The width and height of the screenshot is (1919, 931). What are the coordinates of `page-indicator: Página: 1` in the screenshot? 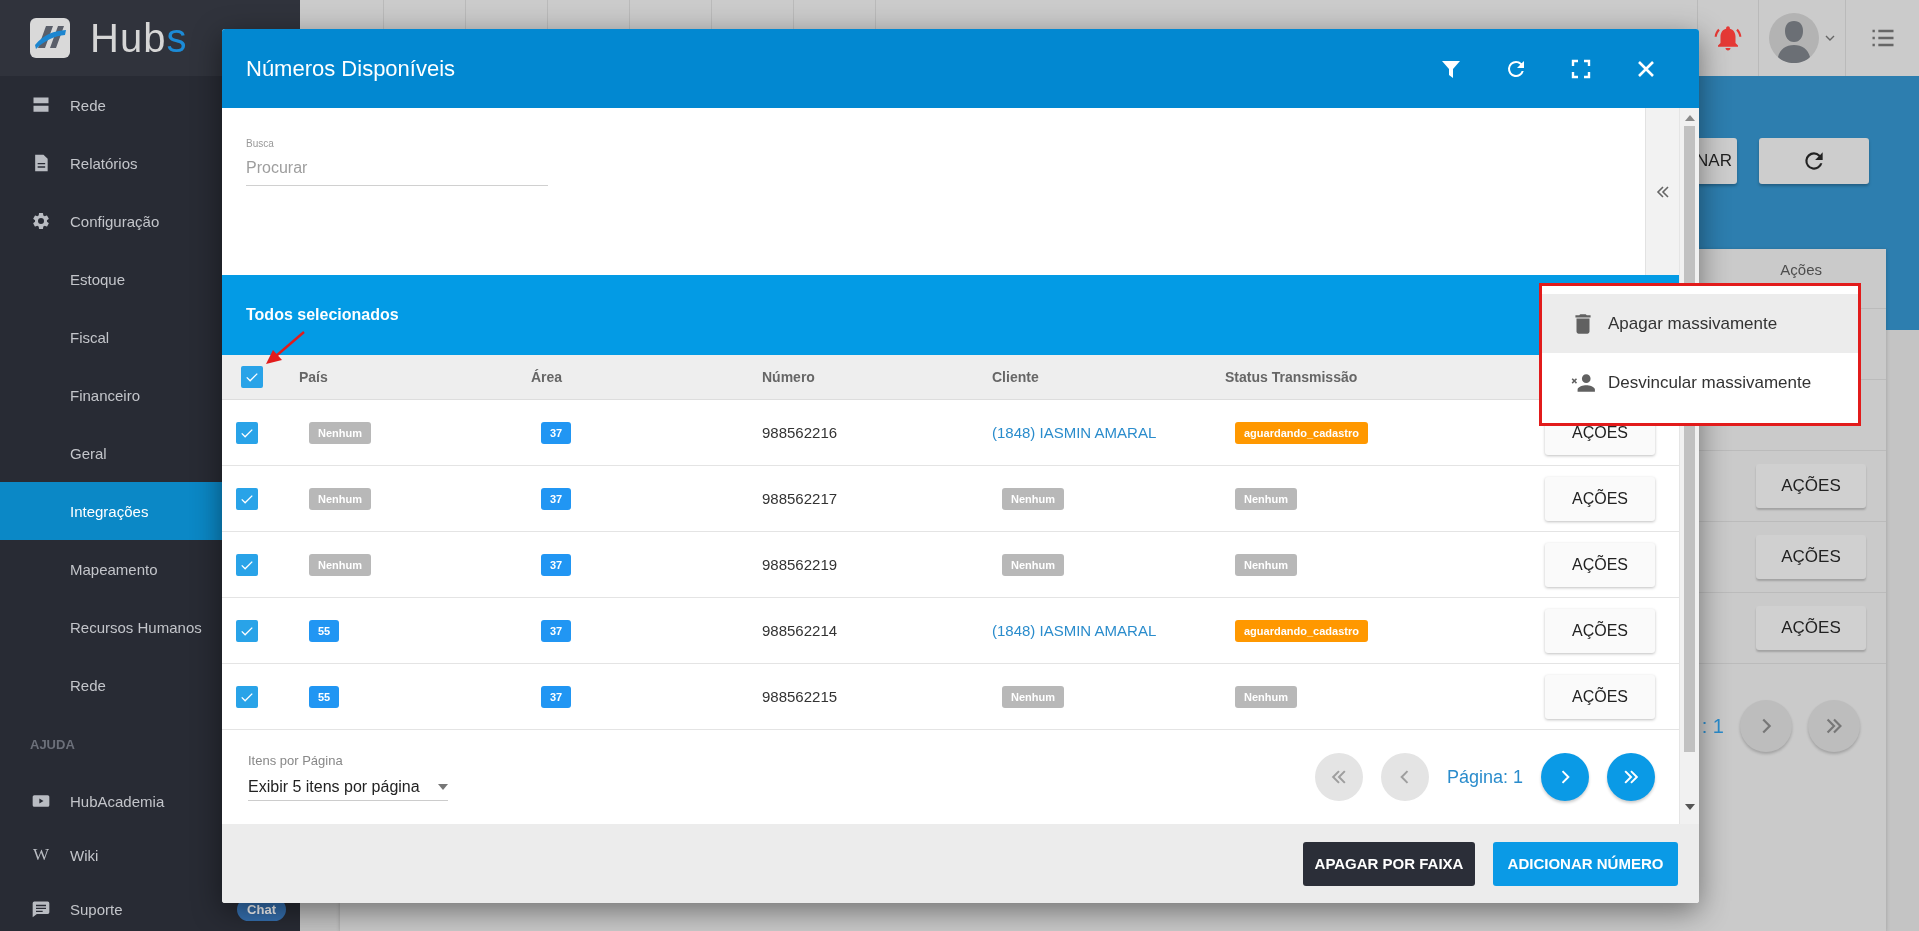 It's located at (1484, 777).